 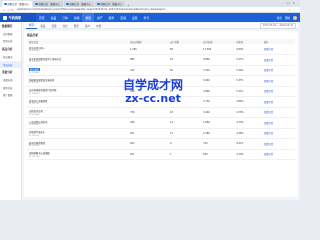 What do you see at coordinates (185, 70) in the screenshot?
I see `metric-cell: 40` at bounding box center [185, 70].